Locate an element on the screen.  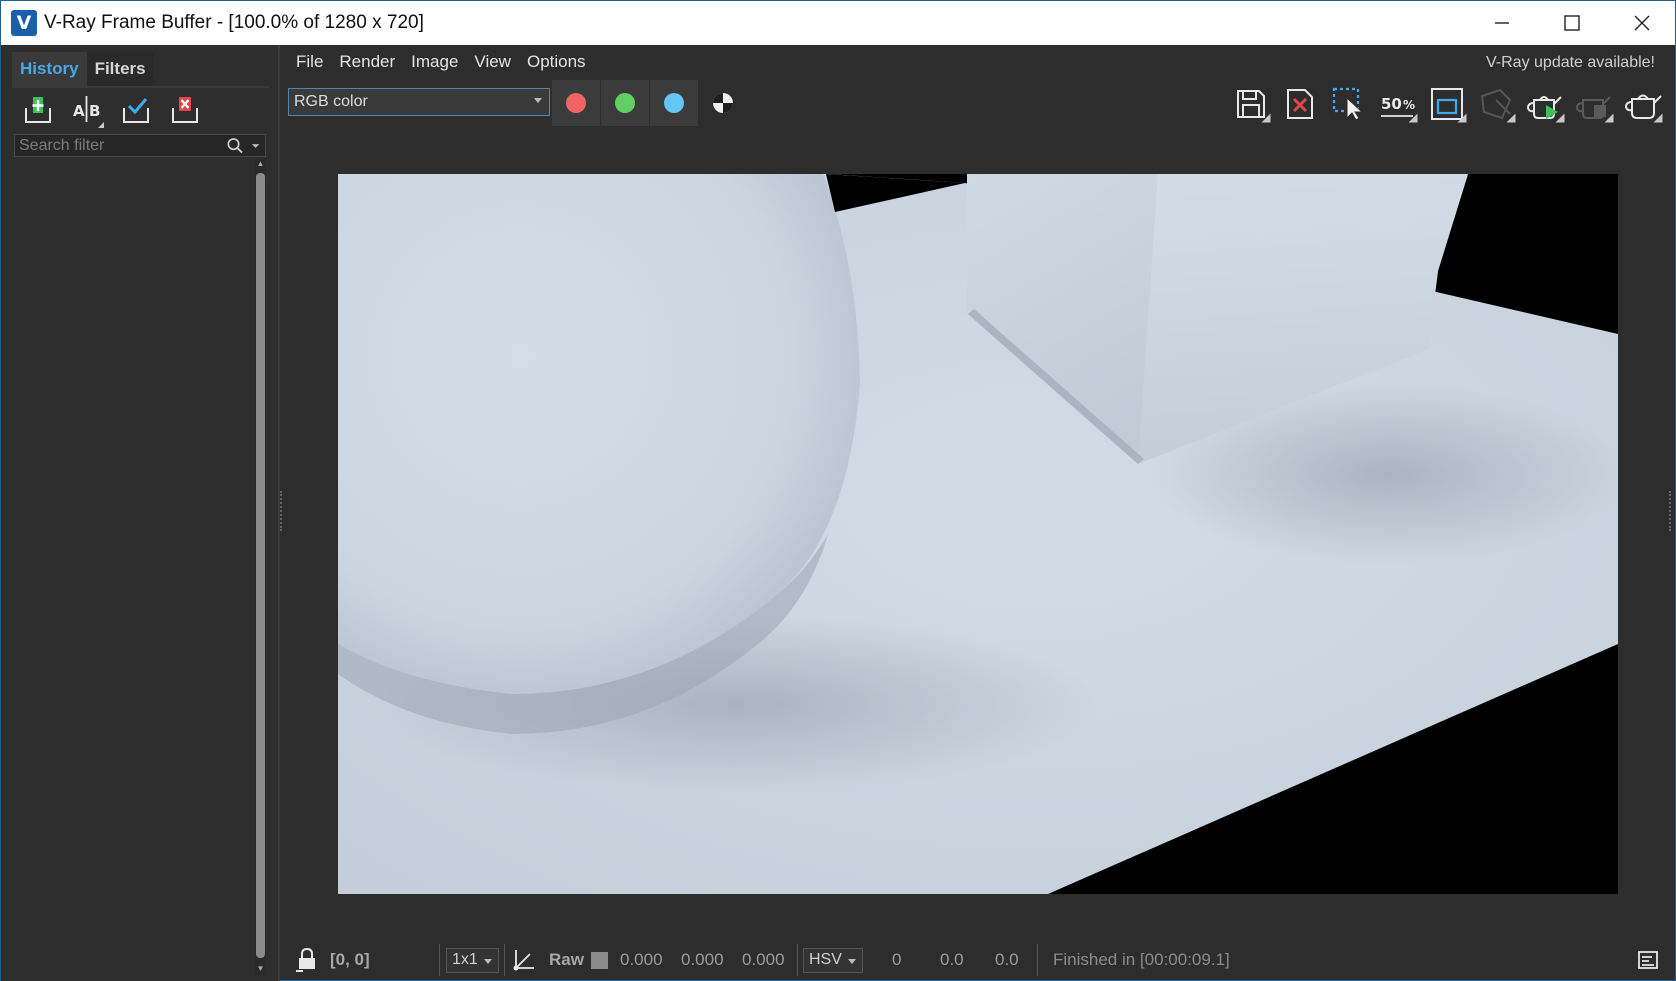
svg-text: A is located at coordinates (79, 111).